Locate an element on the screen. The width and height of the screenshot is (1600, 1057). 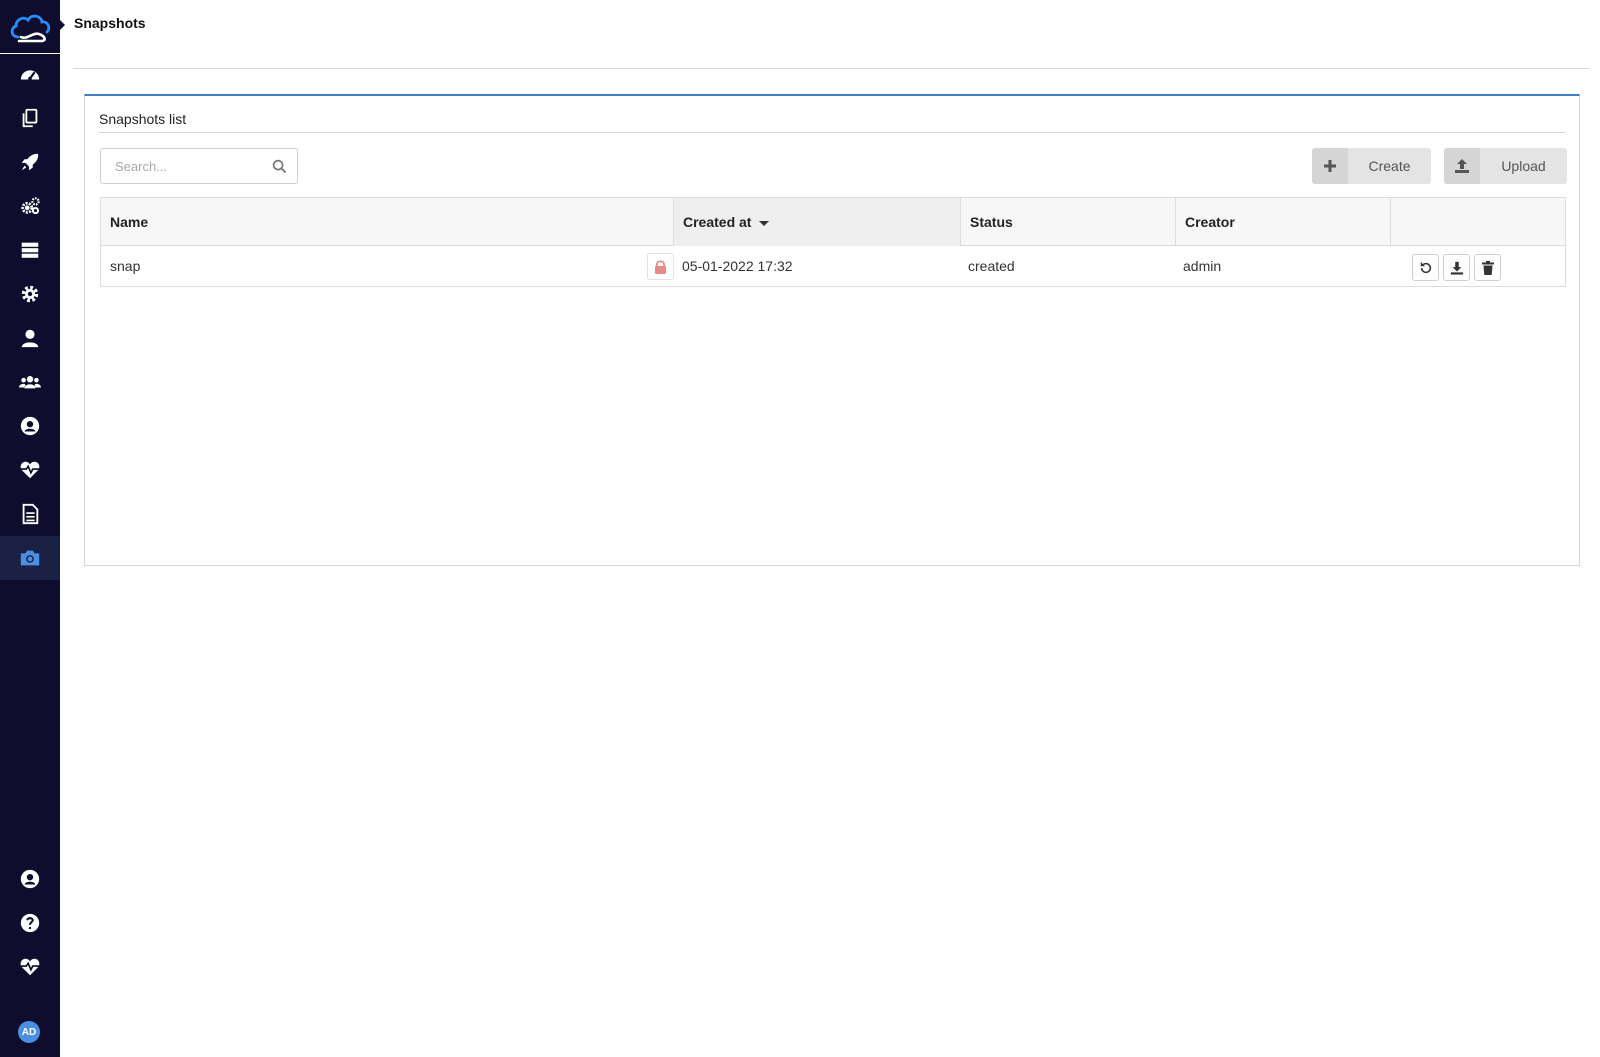
sidebar-item-profile is located at coordinates (30, 879).